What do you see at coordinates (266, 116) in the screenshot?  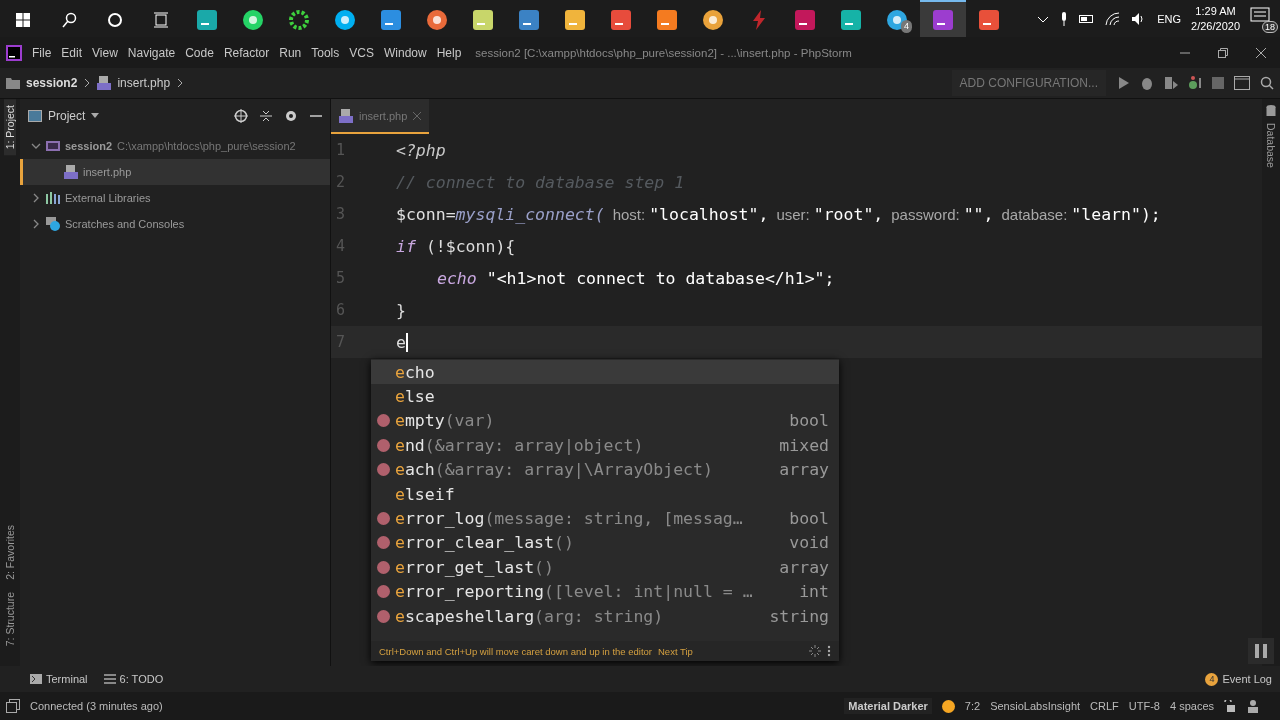 I see `collapse-icon` at bounding box center [266, 116].